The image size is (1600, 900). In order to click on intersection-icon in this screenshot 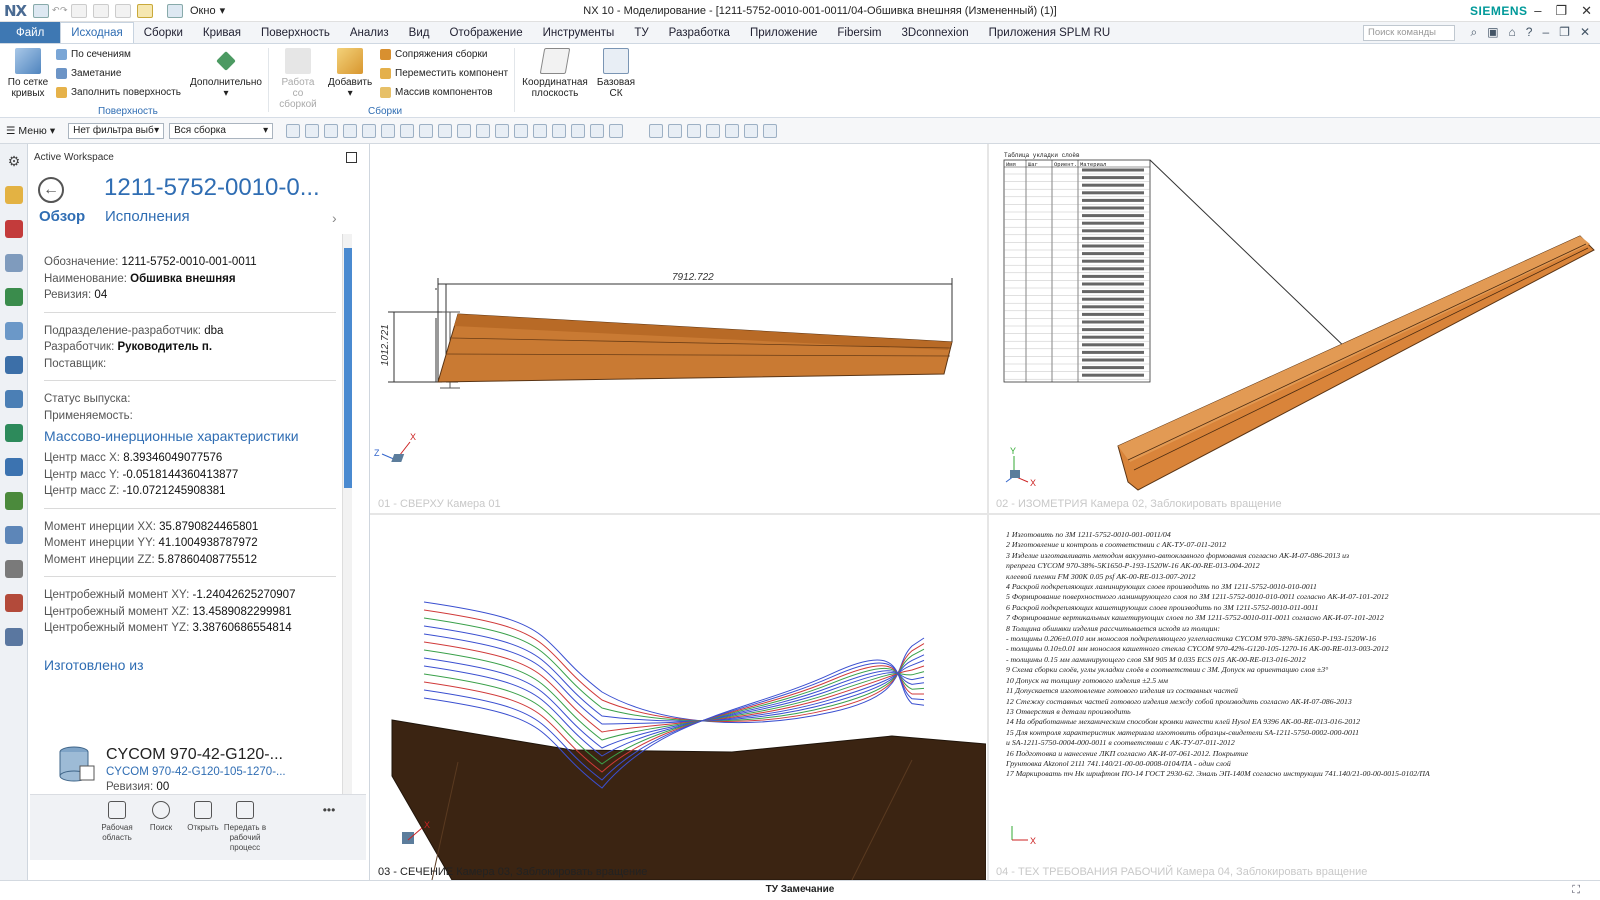, I will do `click(502, 130)`.